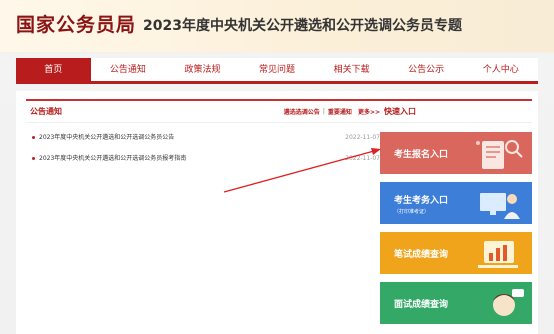  What do you see at coordinates (205, 137) in the screenshot?
I see `notice-item: 2023年度中央机关公开遴选和公开选调公务员公告 2022-11-07` at bounding box center [205, 137].